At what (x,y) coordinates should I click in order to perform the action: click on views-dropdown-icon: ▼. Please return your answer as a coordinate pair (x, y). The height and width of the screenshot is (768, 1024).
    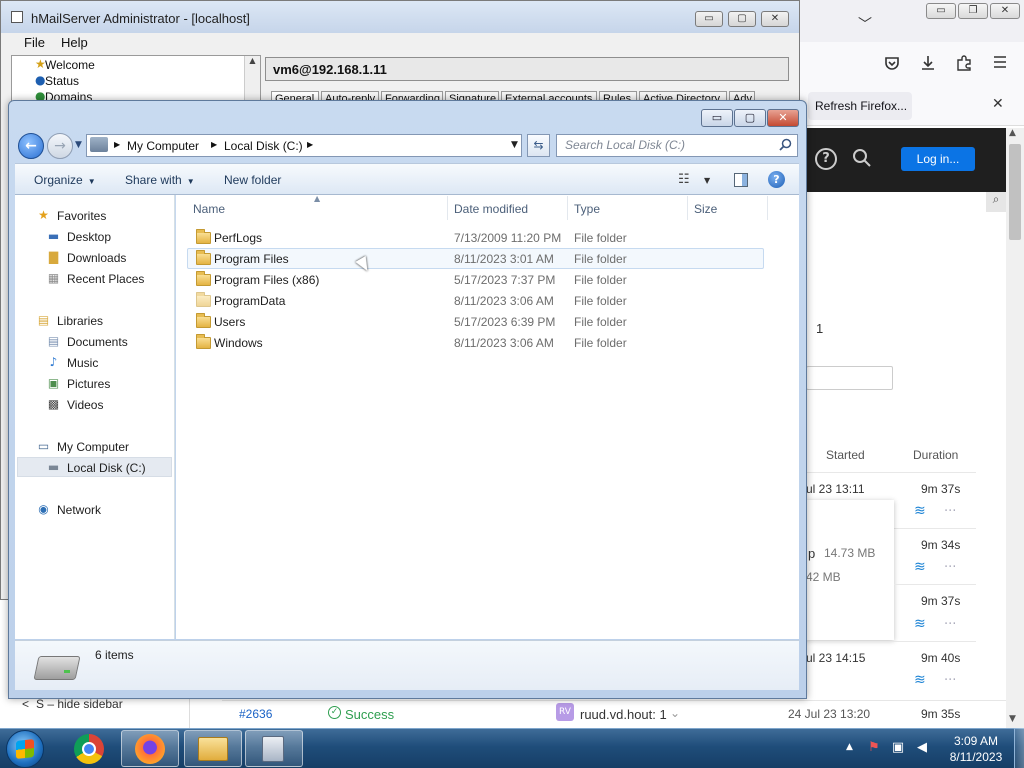
    Looking at the image, I should click on (707, 180).